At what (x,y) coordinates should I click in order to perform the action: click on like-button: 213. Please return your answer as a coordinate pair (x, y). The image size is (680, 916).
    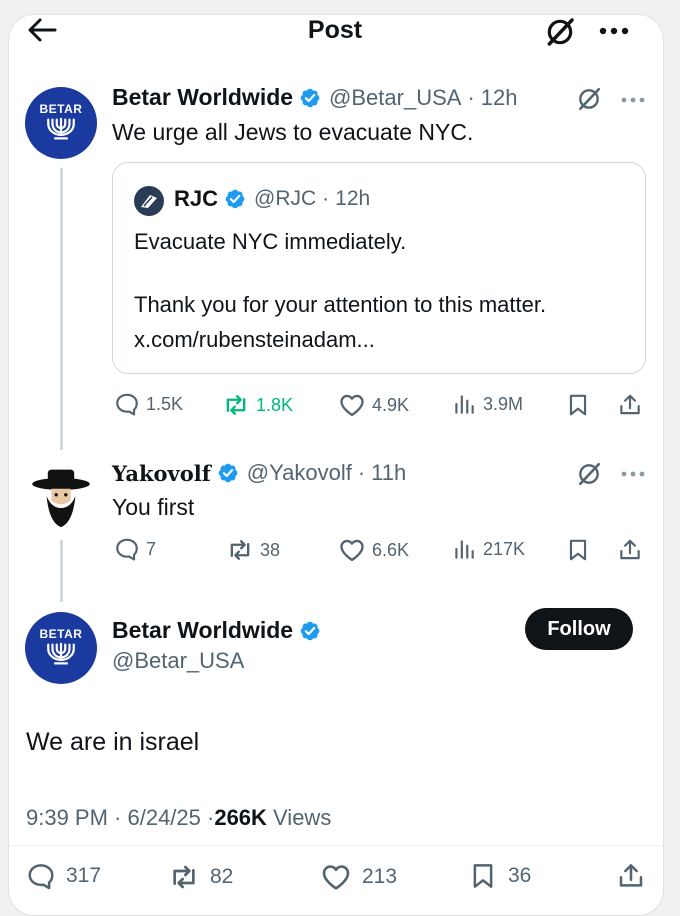
    Looking at the image, I should click on (358, 877).